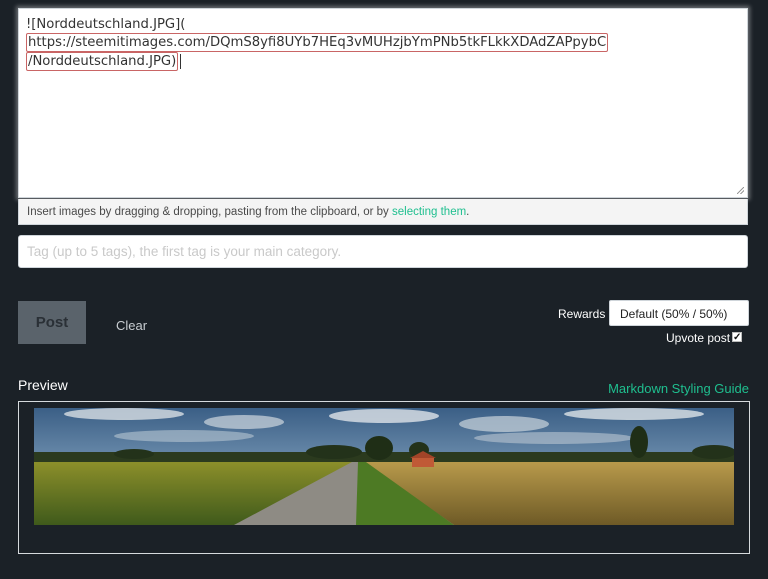  Describe the element at coordinates (582, 314) in the screenshot. I see `rewards-label: Rewards` at that location.